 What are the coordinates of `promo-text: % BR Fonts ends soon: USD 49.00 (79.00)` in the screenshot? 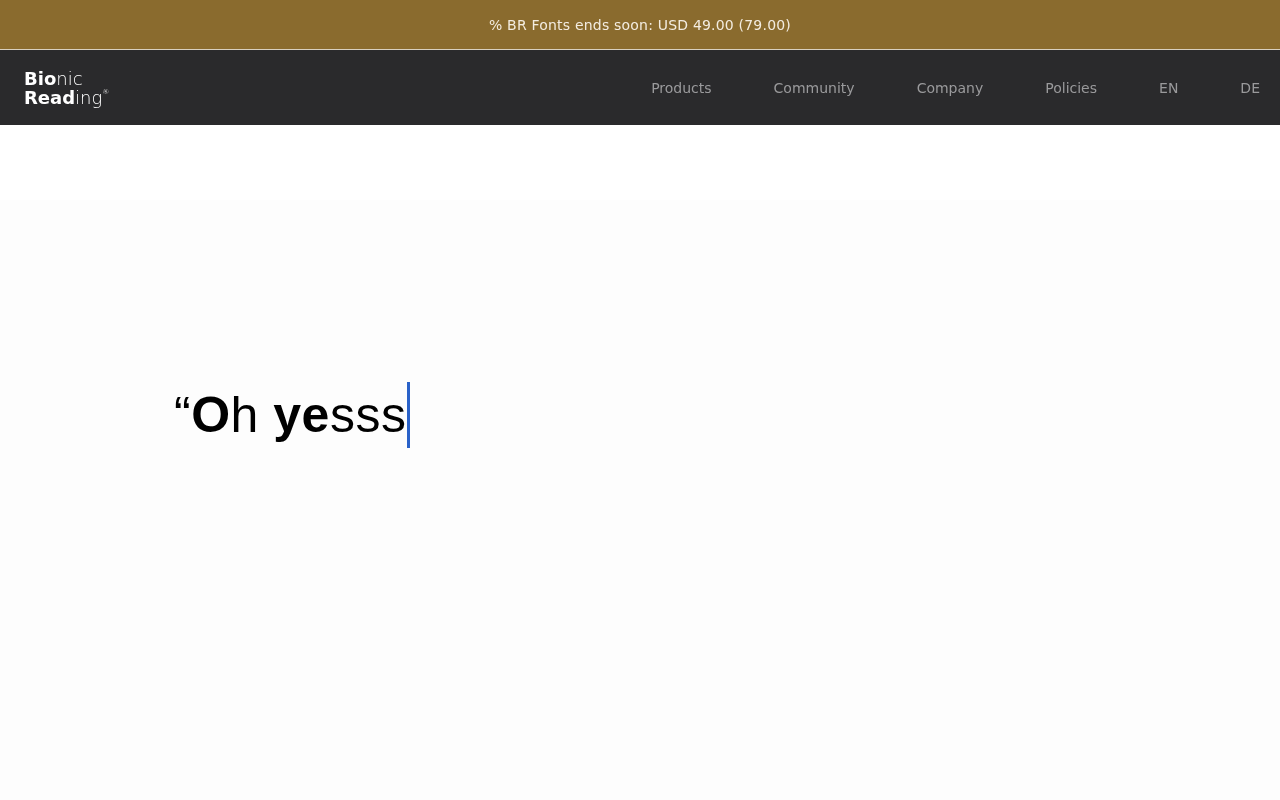 It's located at (639, 24).